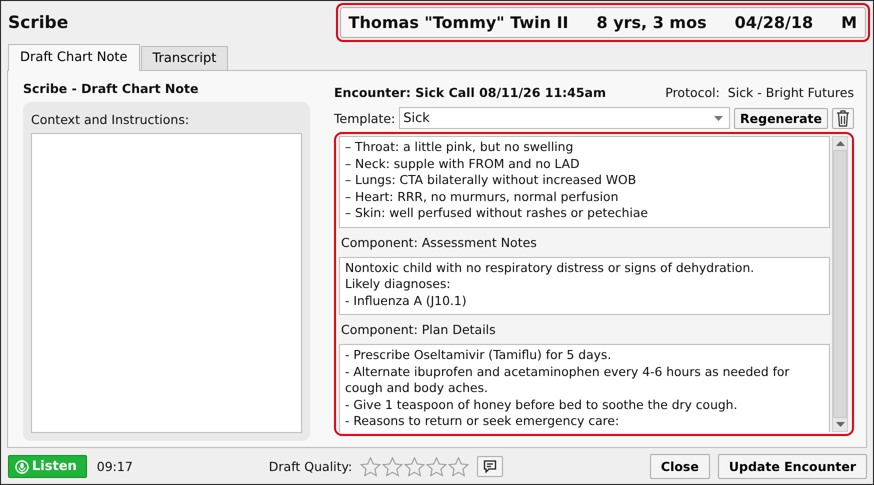  Describe the element at coordinates (184, 58) in the screenshot. I see `tab: Transcript` at that location.